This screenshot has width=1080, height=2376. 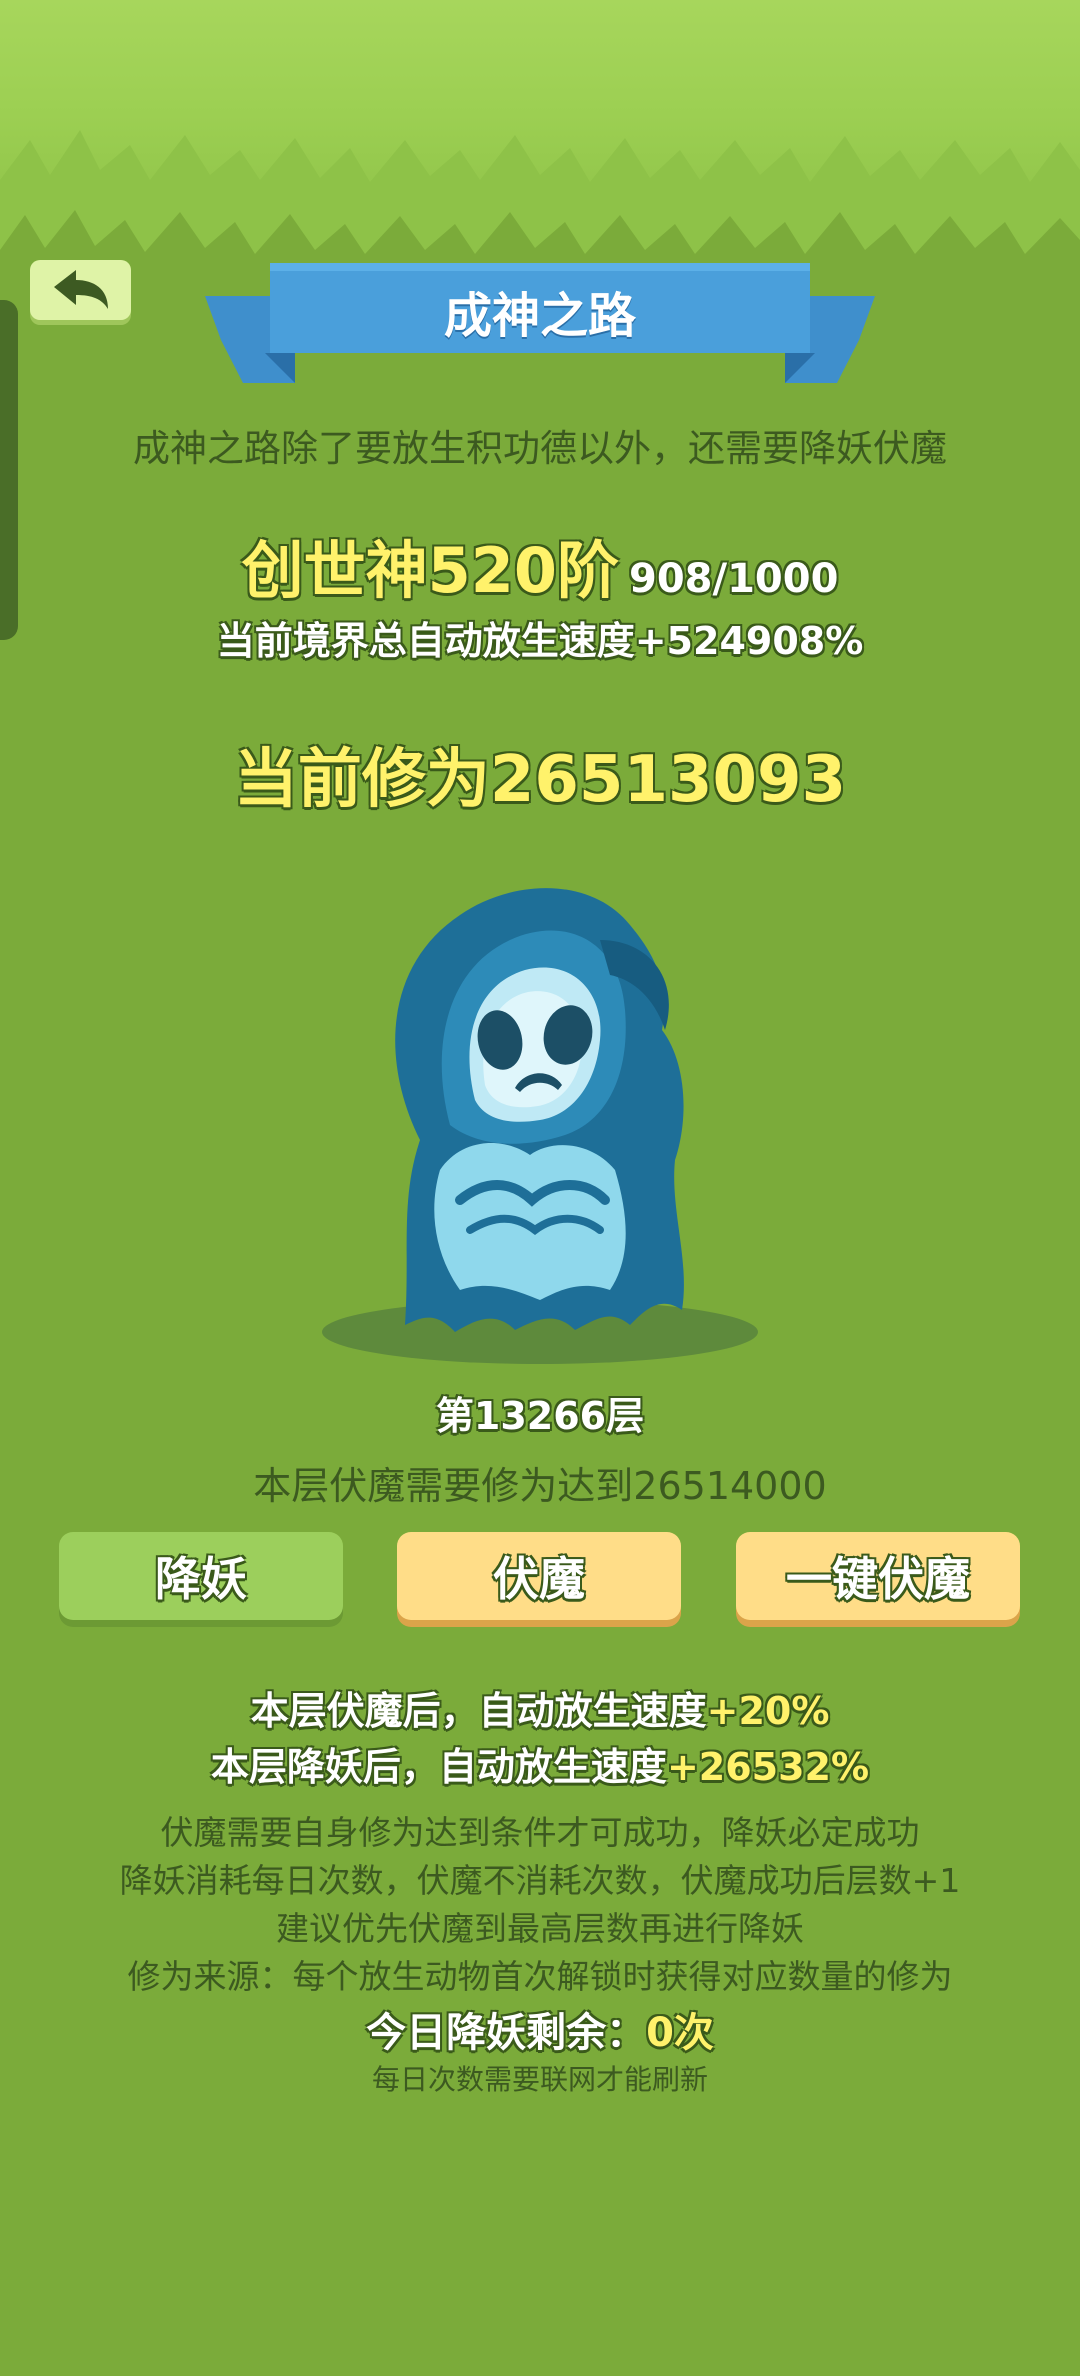 What do you see at coordinates (540, 1880) in the screenshot?
I see `rule-note: 降妖消耗每日次数，伏魔不消耗次数，伏魔成功后层数+1` at bounding box center [540, 1880].